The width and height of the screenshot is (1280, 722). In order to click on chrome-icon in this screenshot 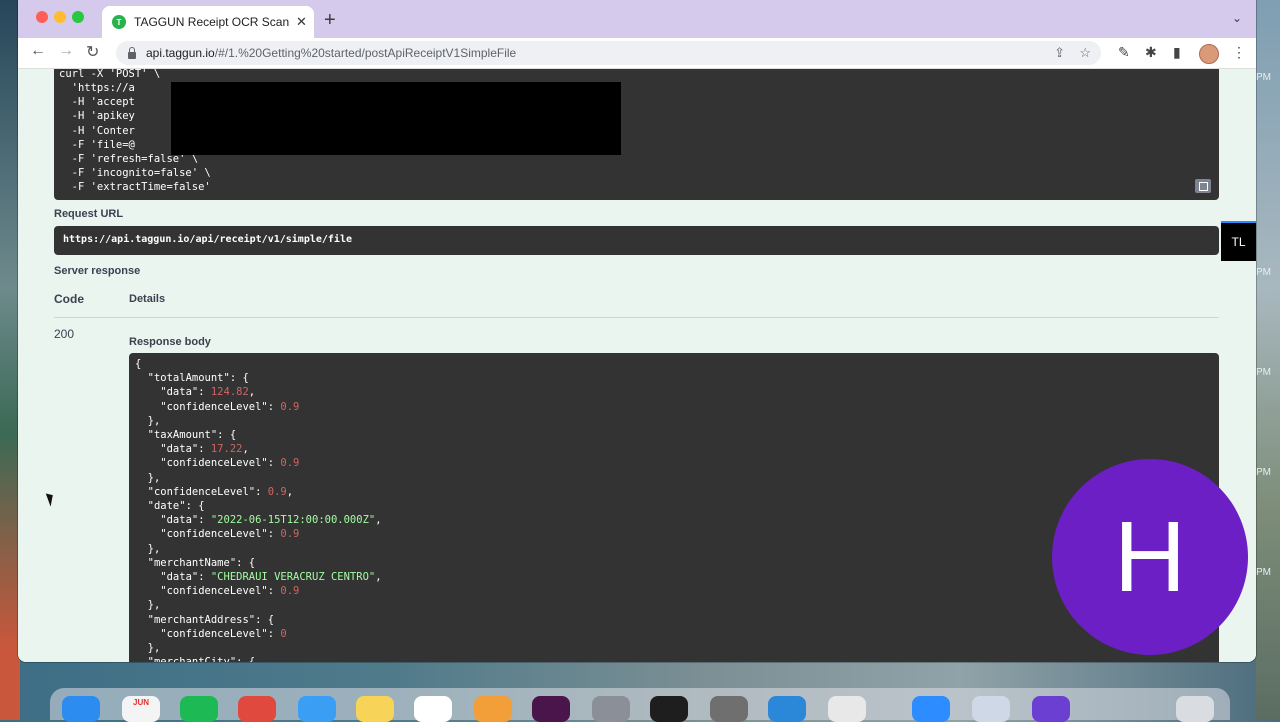, I will do `click(257, 709)`.